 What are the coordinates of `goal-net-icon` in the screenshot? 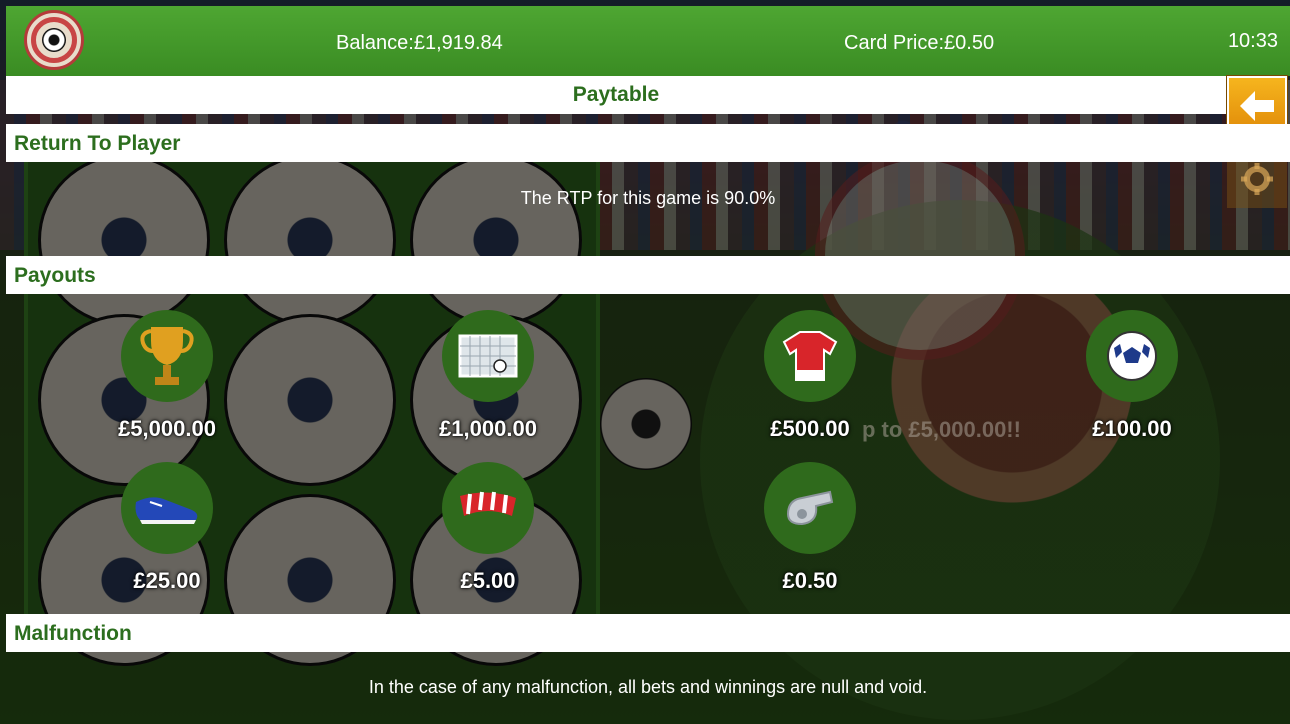 It's located at (488, 356).